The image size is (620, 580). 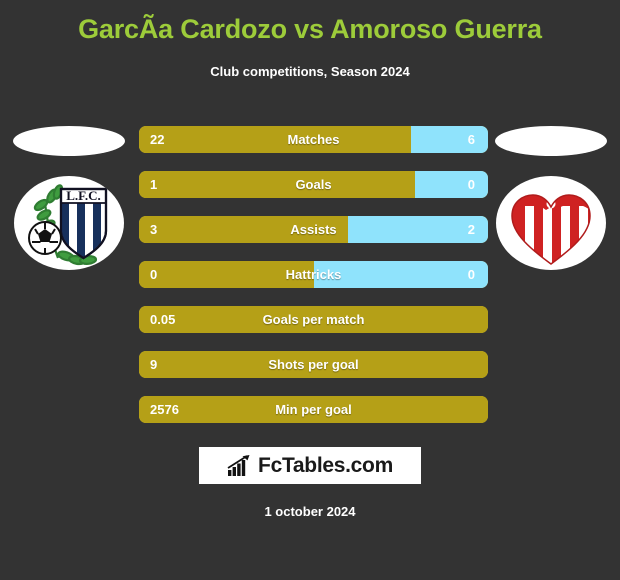 I want to click on page-title: GarcÃ­a Cardozo vs Amoroso Guerra, so click(x=310, y=29).